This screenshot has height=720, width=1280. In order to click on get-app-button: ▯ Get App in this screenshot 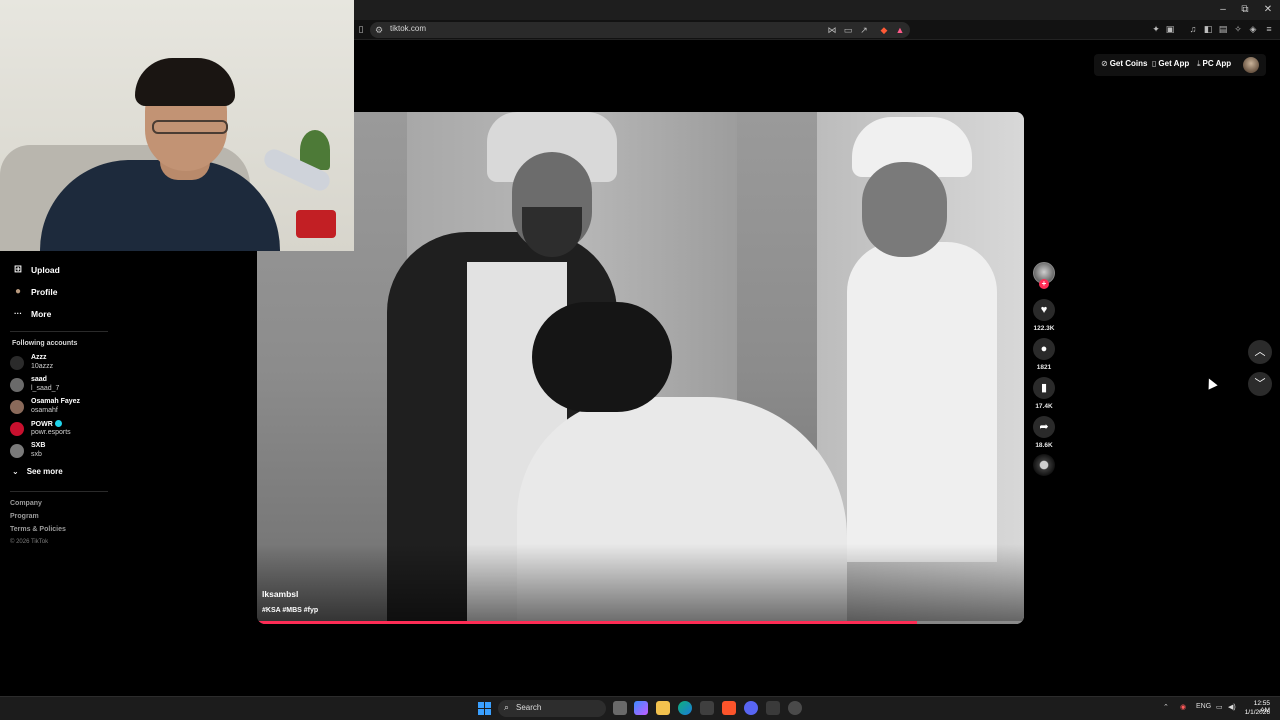, I will do `click(1170, 63)`.